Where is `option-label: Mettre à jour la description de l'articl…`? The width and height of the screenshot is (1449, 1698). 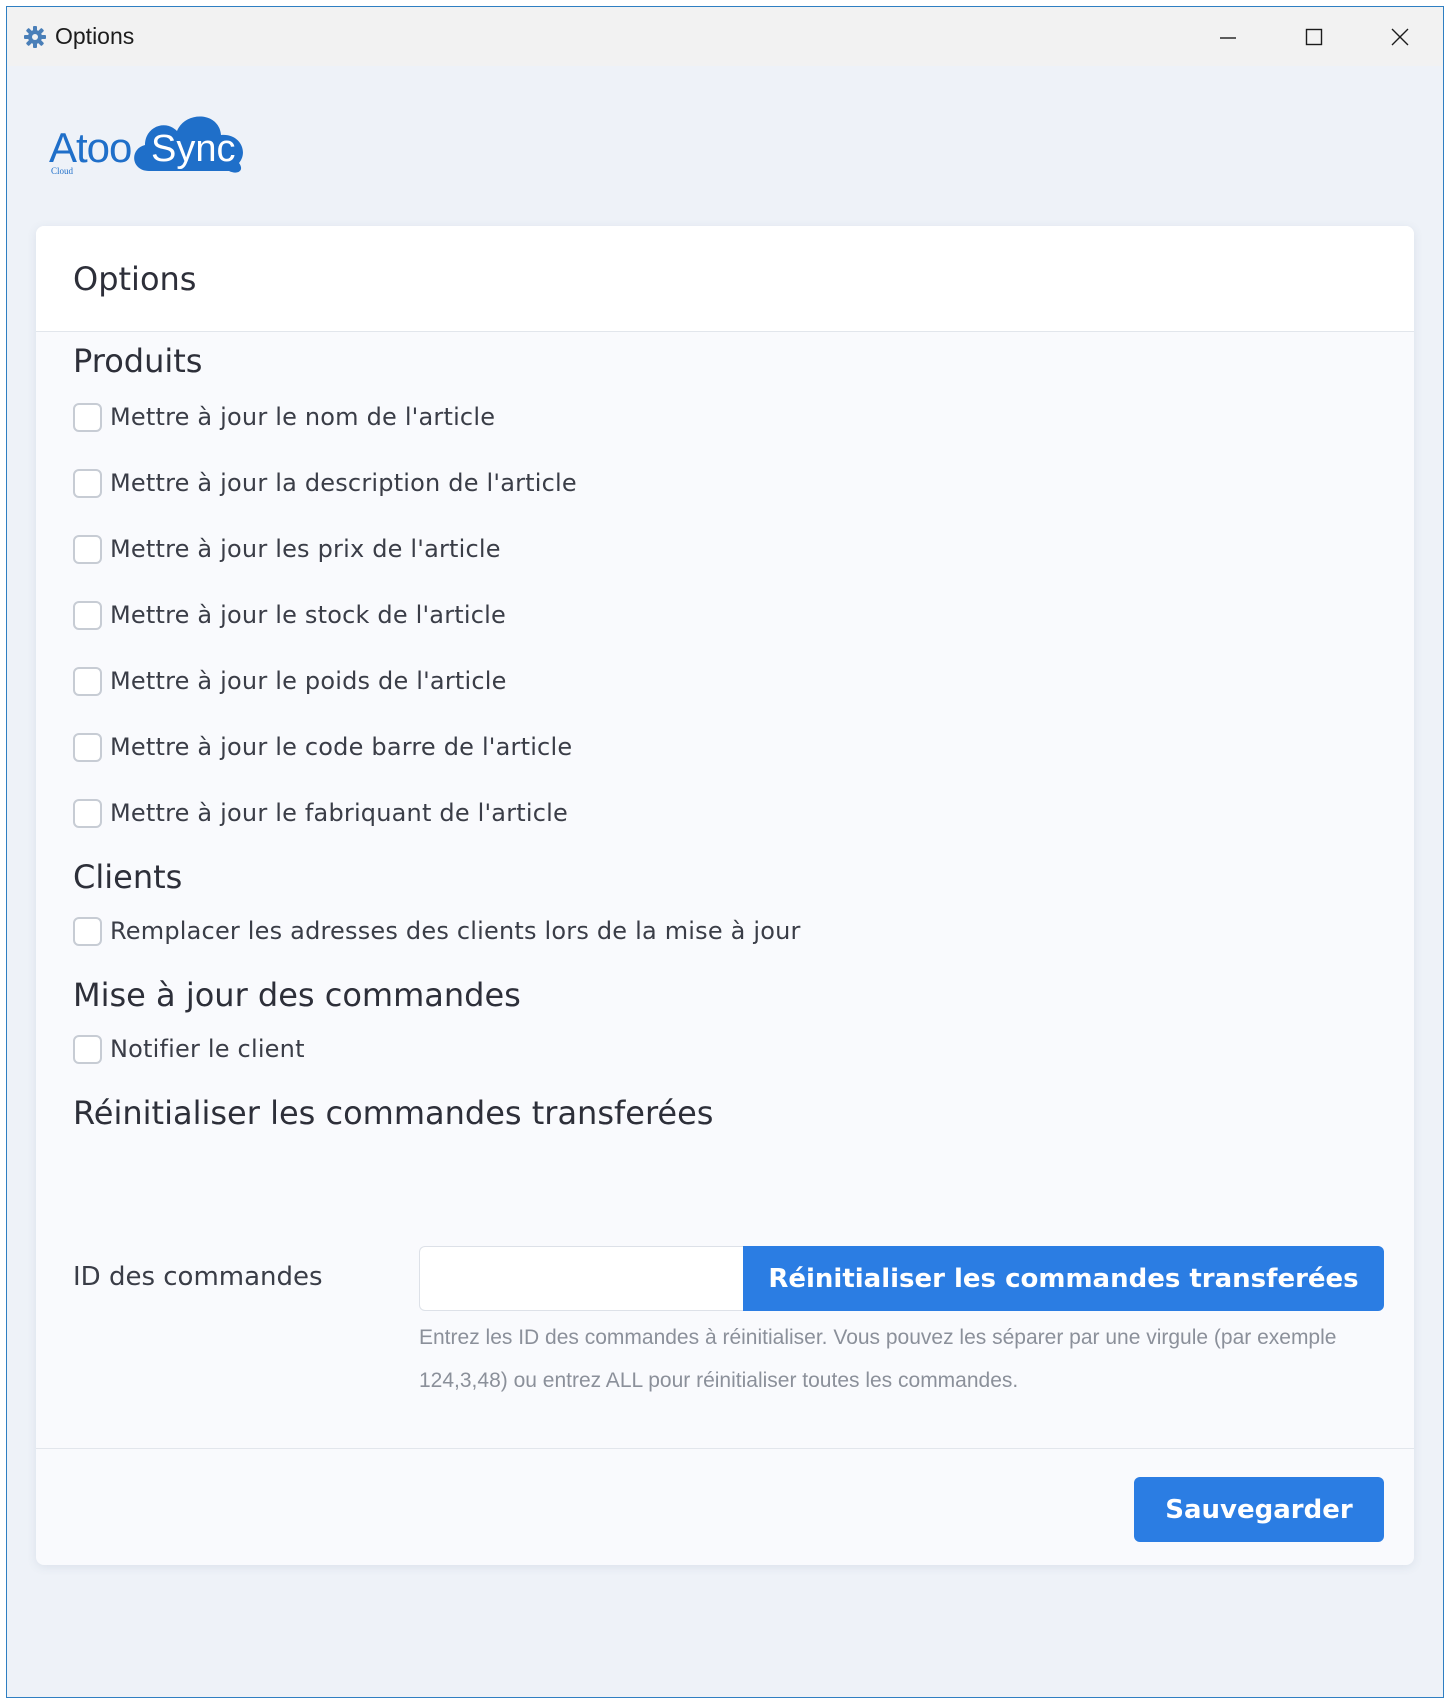 option-label: Mettre à jour la description de l'articl… is located at coordinates (343, 483).